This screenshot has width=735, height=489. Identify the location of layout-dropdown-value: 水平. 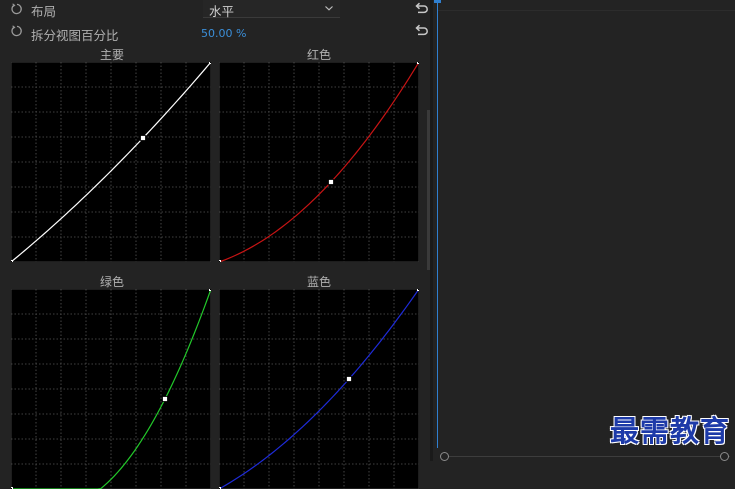
(221, 10).